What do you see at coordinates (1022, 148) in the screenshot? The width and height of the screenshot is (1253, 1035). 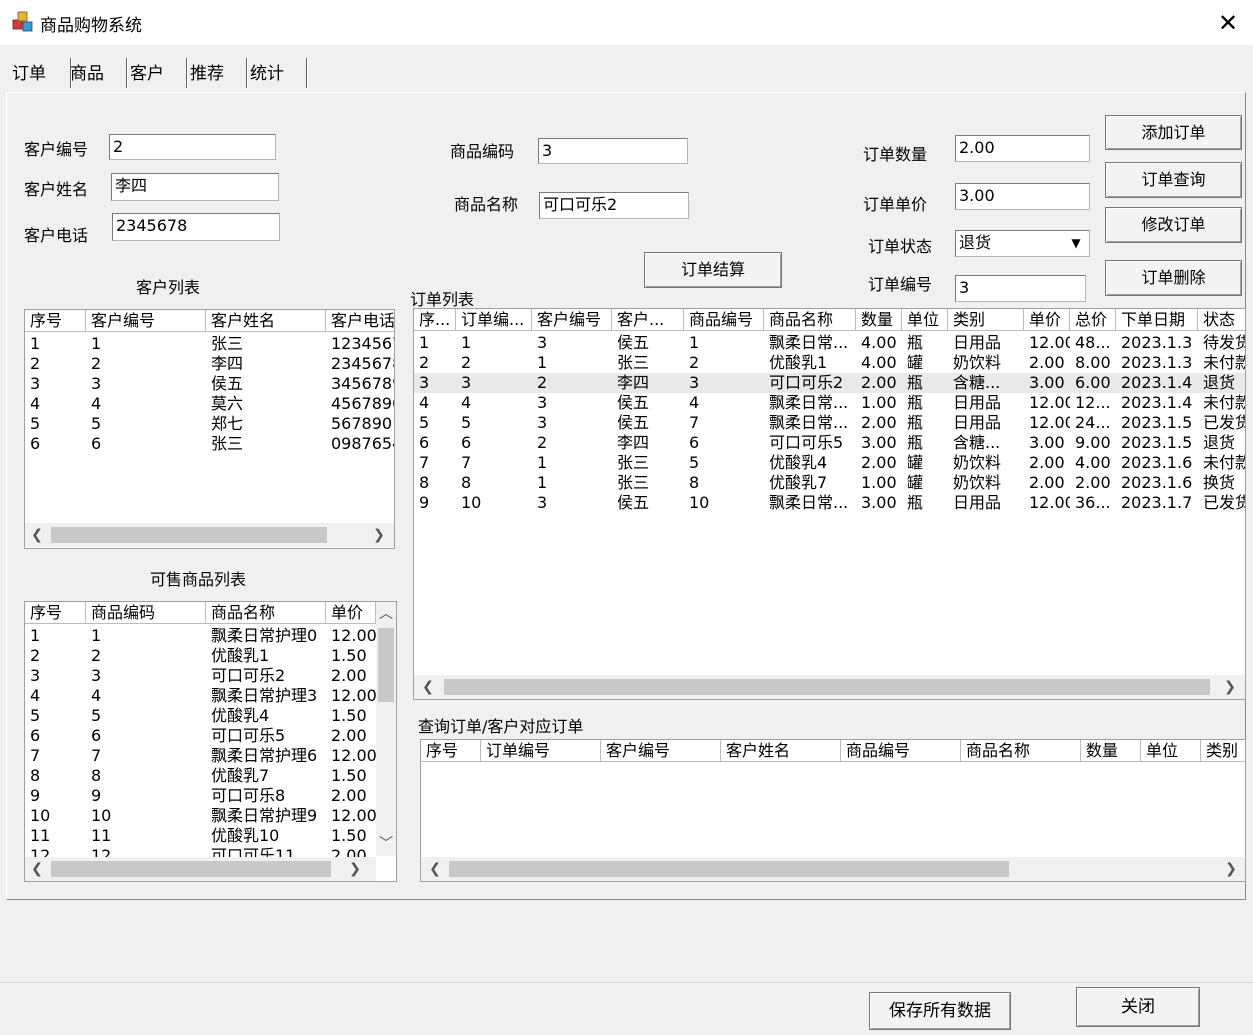 I see `order-qty-input: 2.00` at bounding box center [1022, 148].